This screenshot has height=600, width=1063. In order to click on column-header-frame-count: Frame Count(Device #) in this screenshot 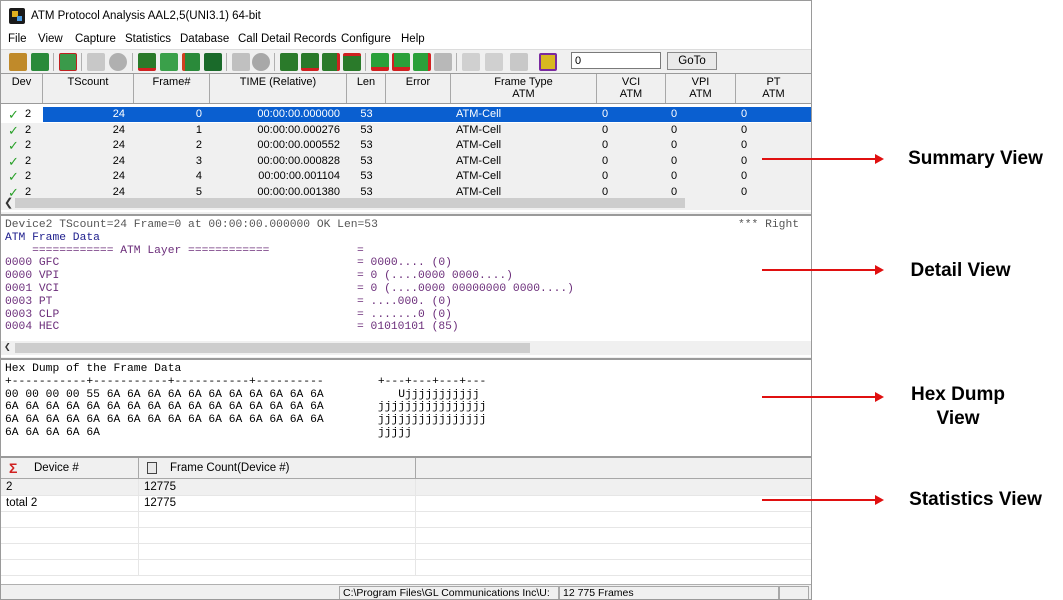, I will do `click(277, 468)`.